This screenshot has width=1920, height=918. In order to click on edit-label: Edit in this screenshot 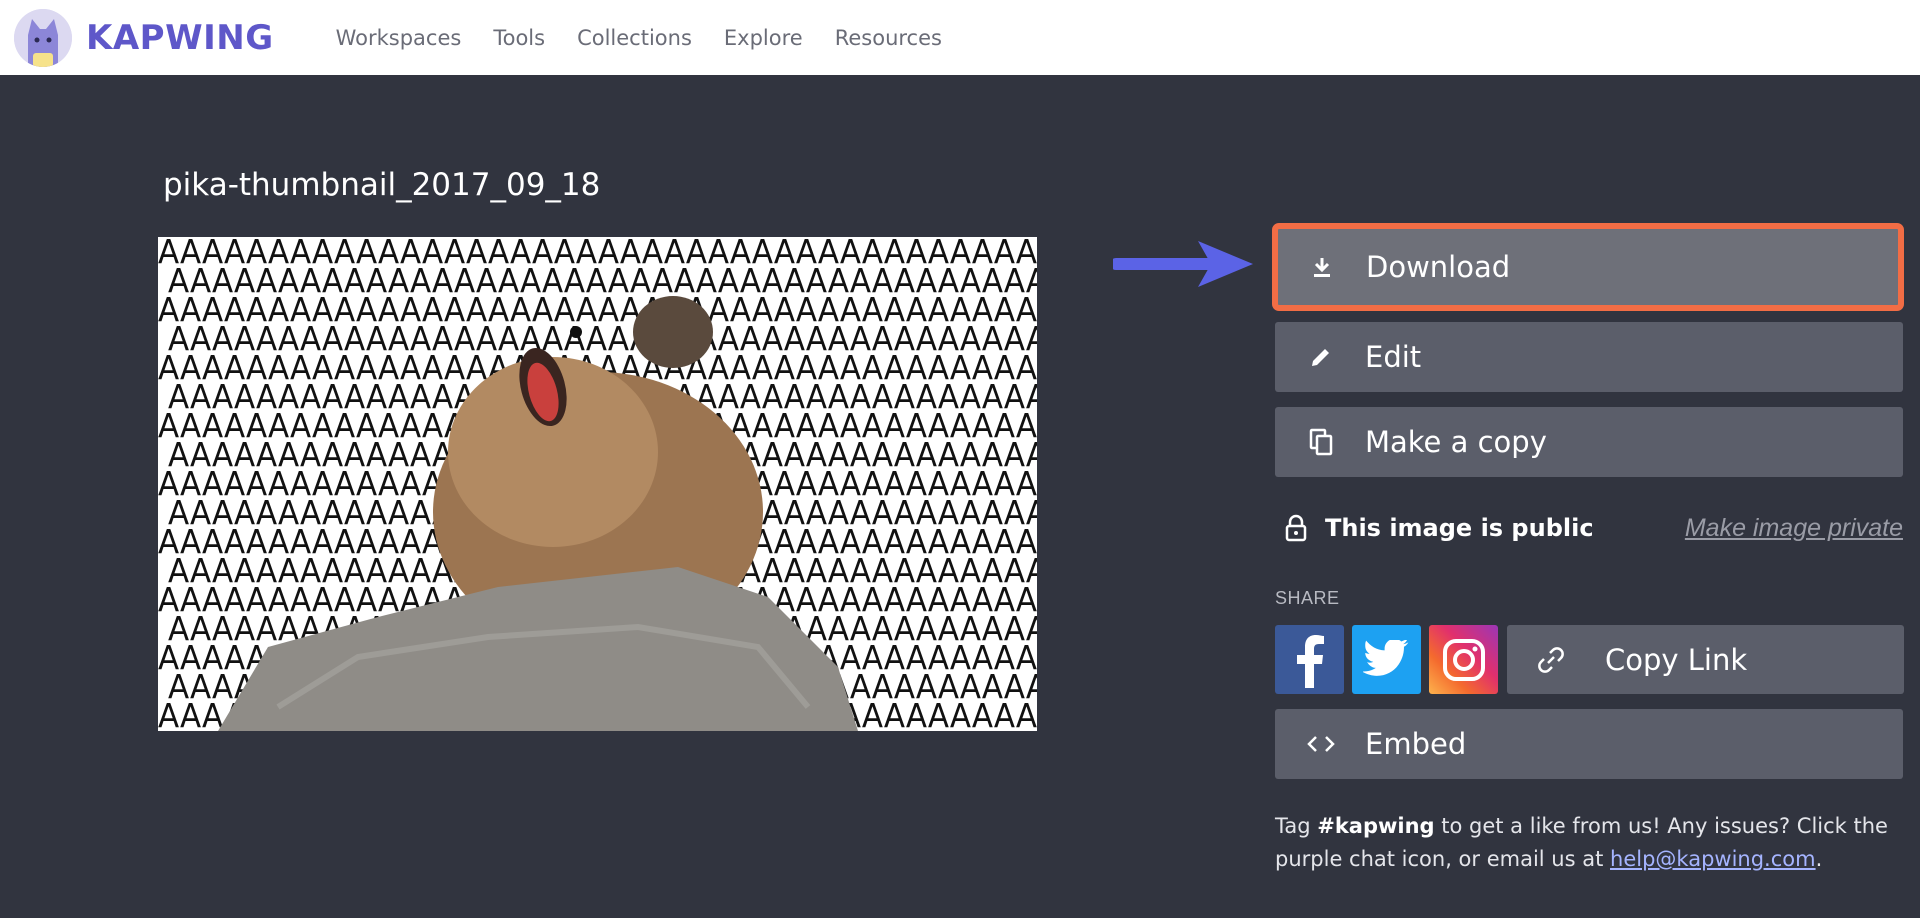, I will do `click(1393, 357)`.